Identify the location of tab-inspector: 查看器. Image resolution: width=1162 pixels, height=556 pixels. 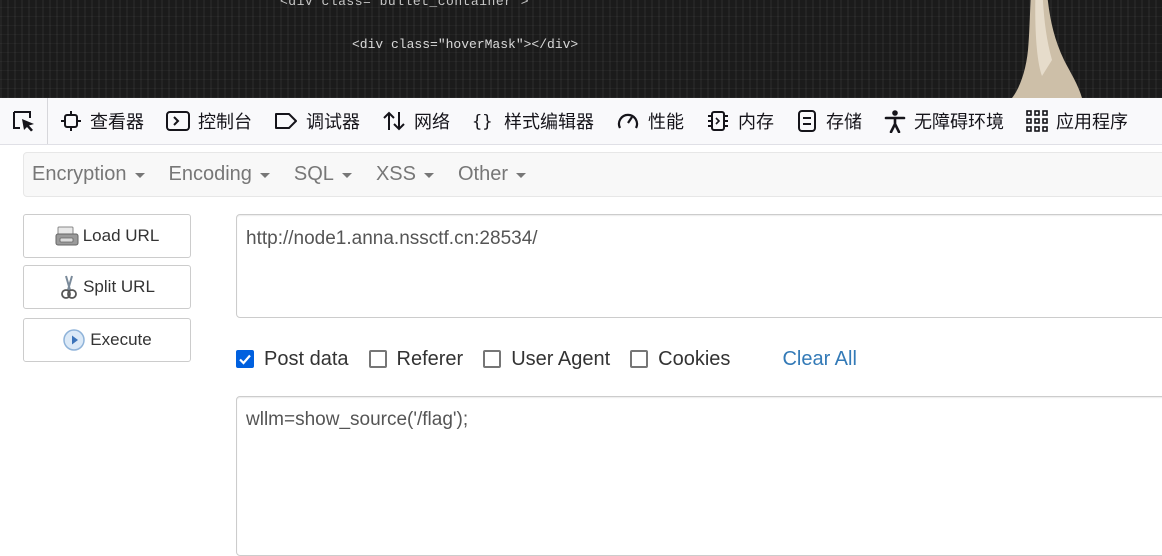
(101, 121).